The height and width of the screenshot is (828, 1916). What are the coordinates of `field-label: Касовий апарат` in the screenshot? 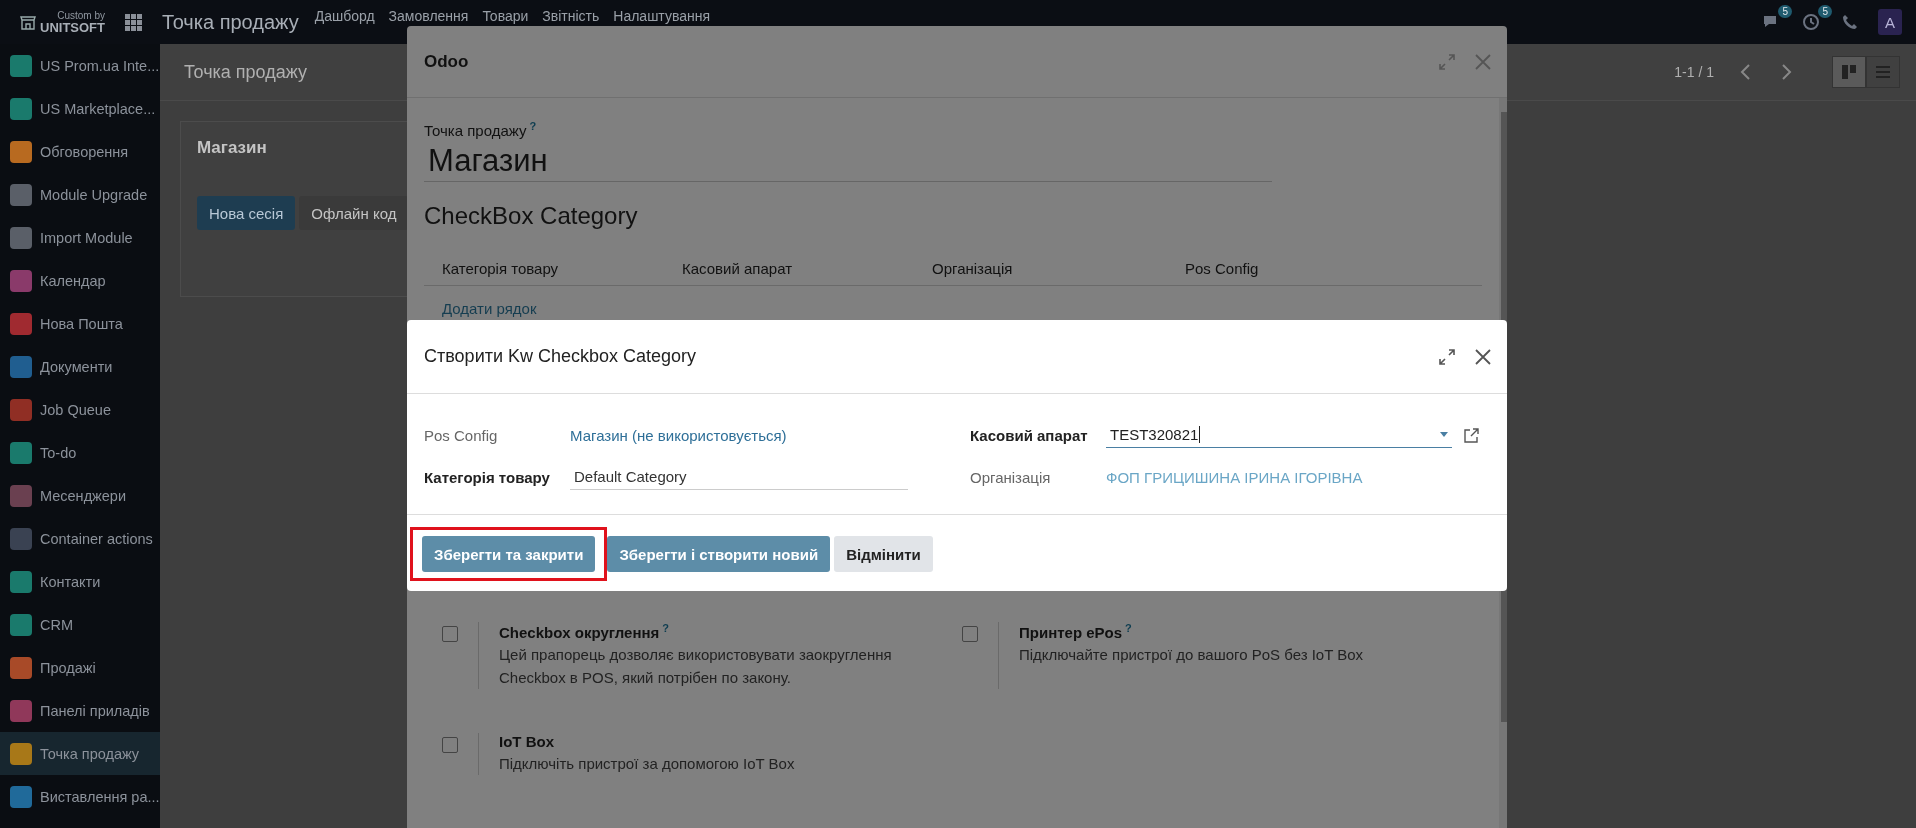 It's located at (1029, 435).